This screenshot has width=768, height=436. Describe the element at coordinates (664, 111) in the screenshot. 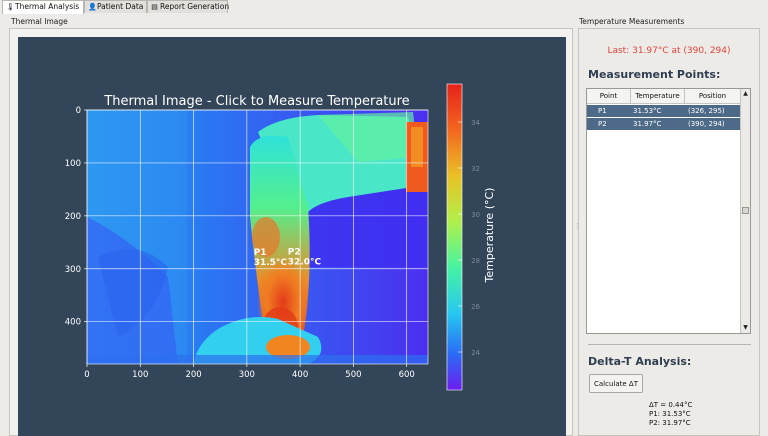

I see `table-row: P1 31.53°C (326, 295)` at that location.